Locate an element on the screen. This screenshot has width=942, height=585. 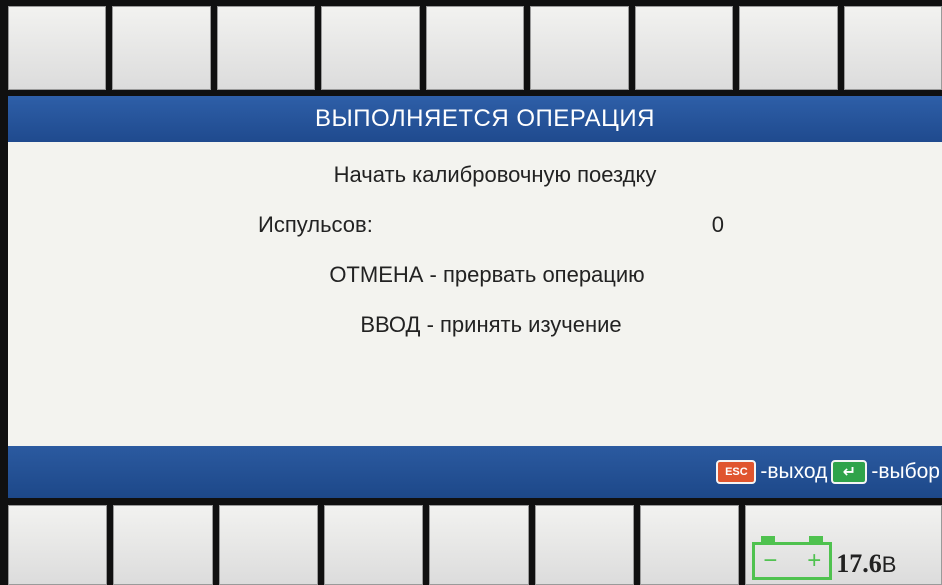
pulse-count-label: Испульсов: is located at coordinates (315, 224).